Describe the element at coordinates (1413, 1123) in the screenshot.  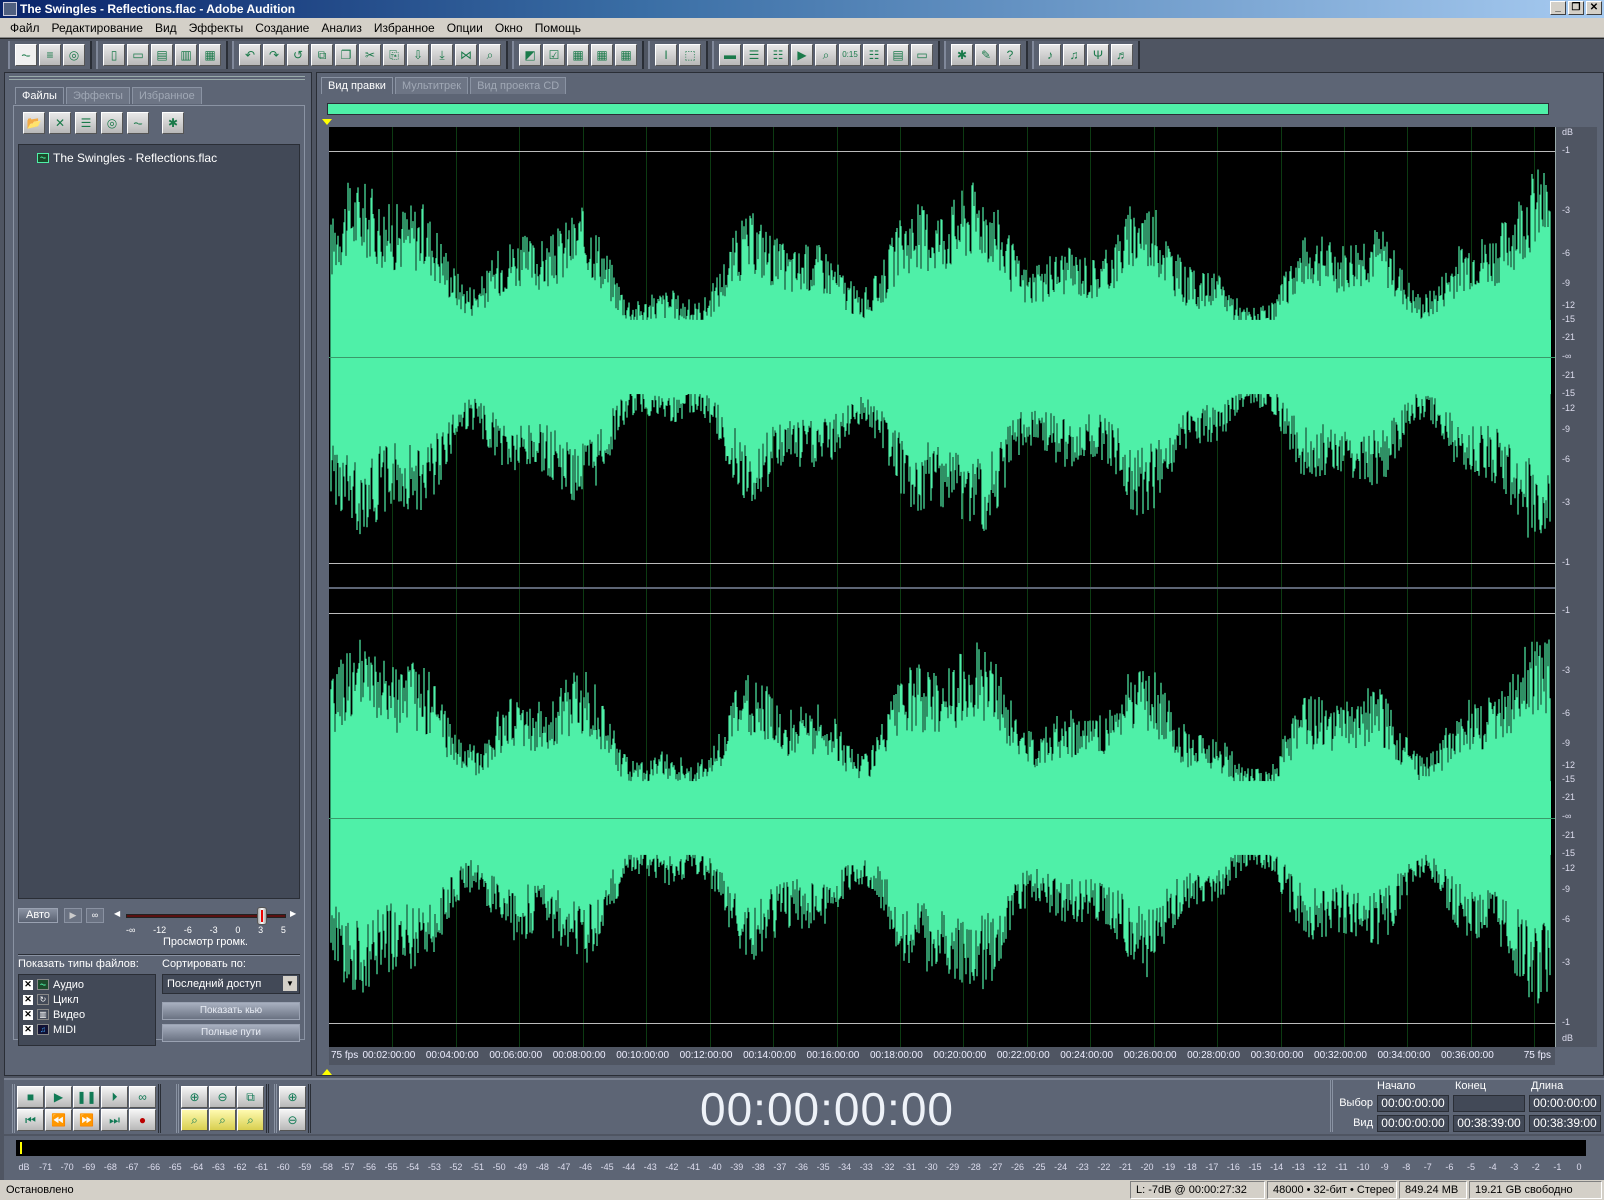
I see `view-start-field: 00:00:00:00` at that location.